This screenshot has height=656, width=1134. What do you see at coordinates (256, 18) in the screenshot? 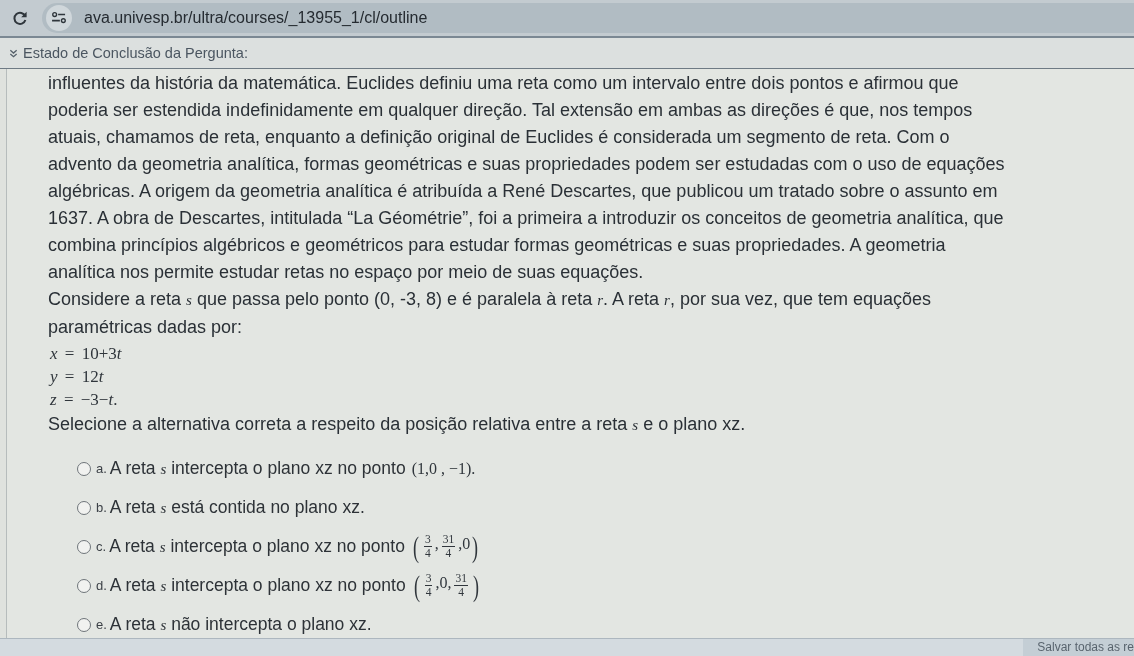
I see `url-text: ava.univesp.br/ultra/courses/_13955_1/cl/outline` at bounding box center [256, 18].